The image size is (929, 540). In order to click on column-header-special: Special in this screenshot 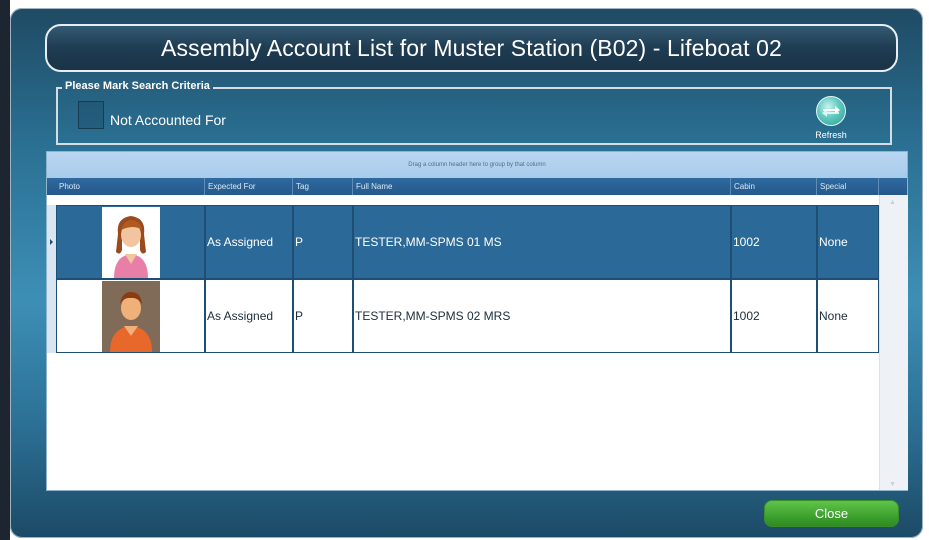, I will do `click(848, 186)`.